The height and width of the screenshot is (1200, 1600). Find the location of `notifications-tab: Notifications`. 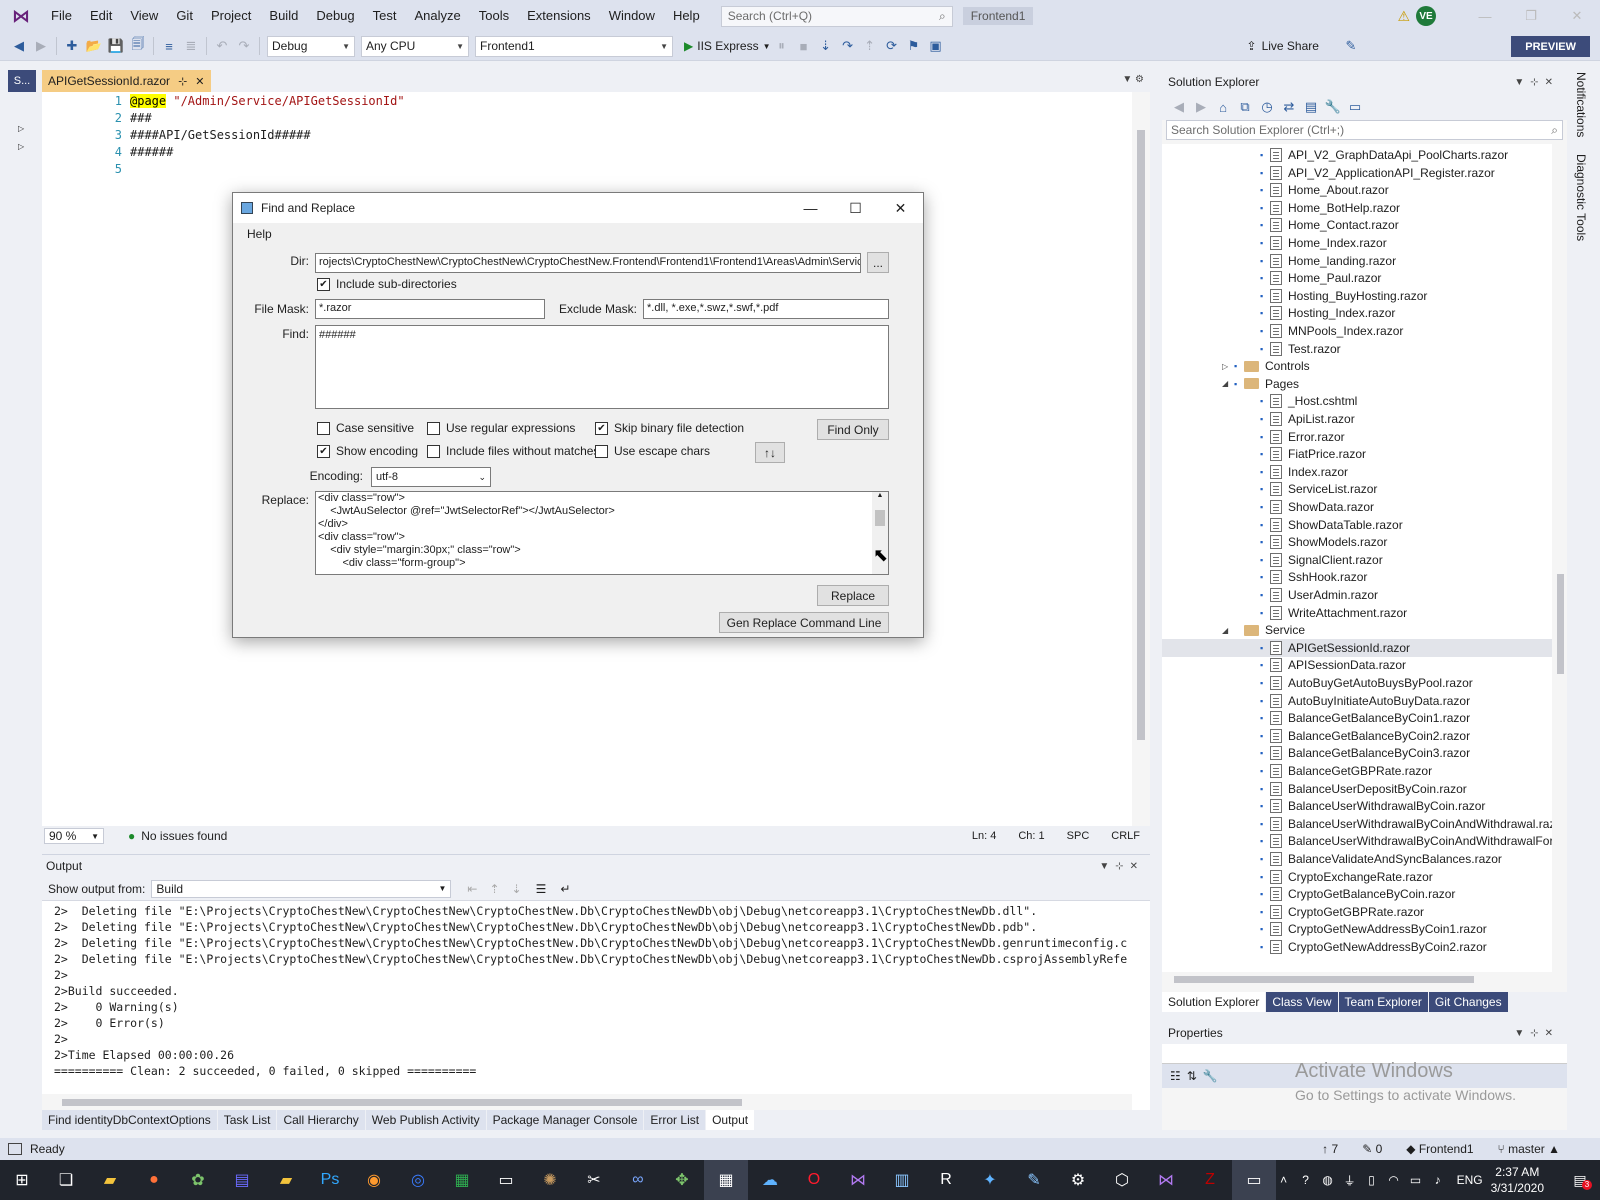

notifications-tab: Notifications is located at coordinates (1581, 104).